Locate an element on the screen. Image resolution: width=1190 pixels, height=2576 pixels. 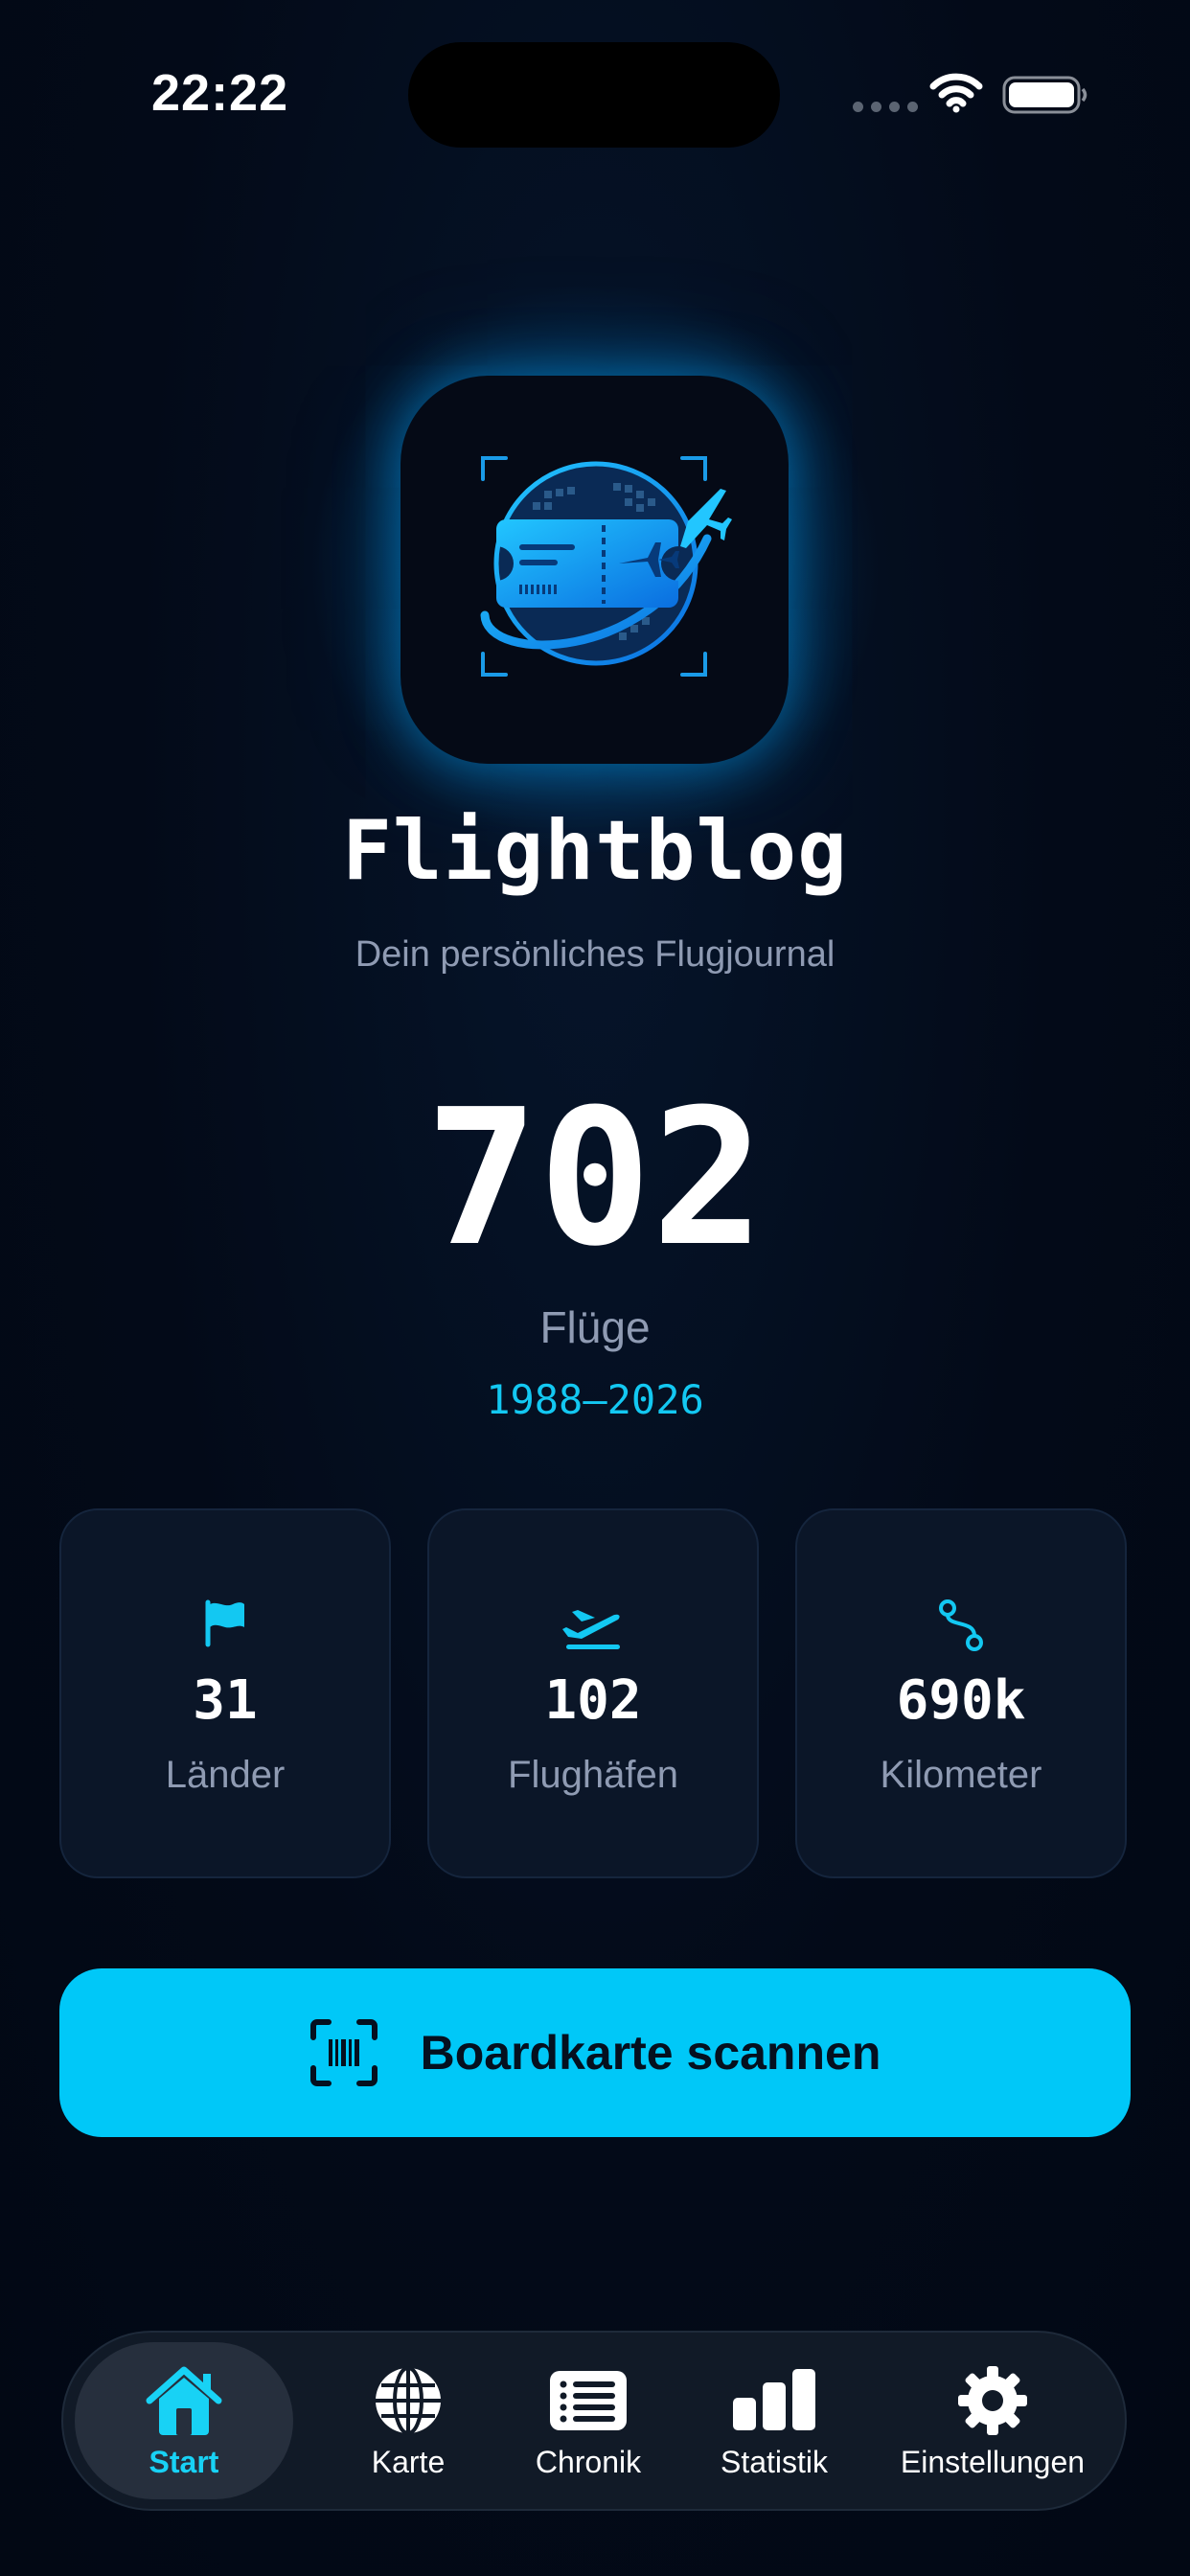
stat-label: Flughäfen is located at coordinates (593, 1775).